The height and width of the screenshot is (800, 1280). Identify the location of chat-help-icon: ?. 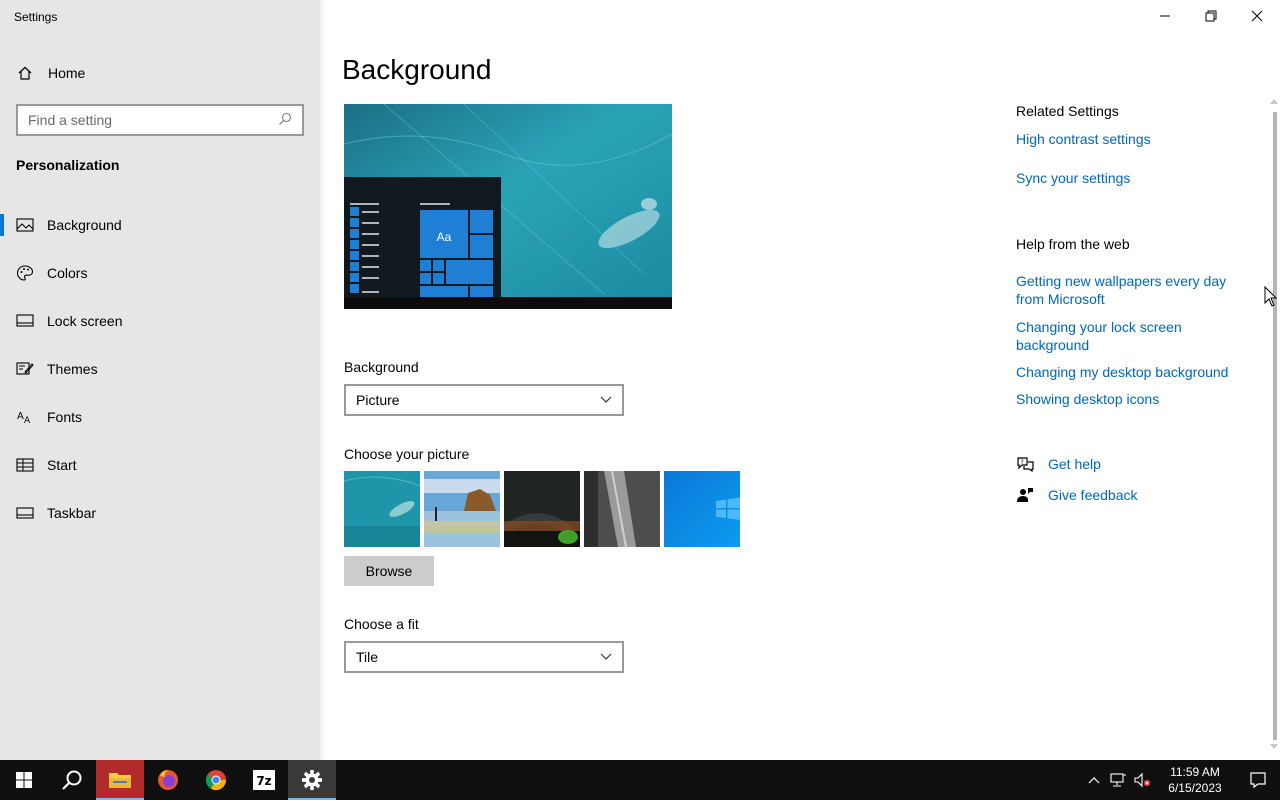
(1025, 464).